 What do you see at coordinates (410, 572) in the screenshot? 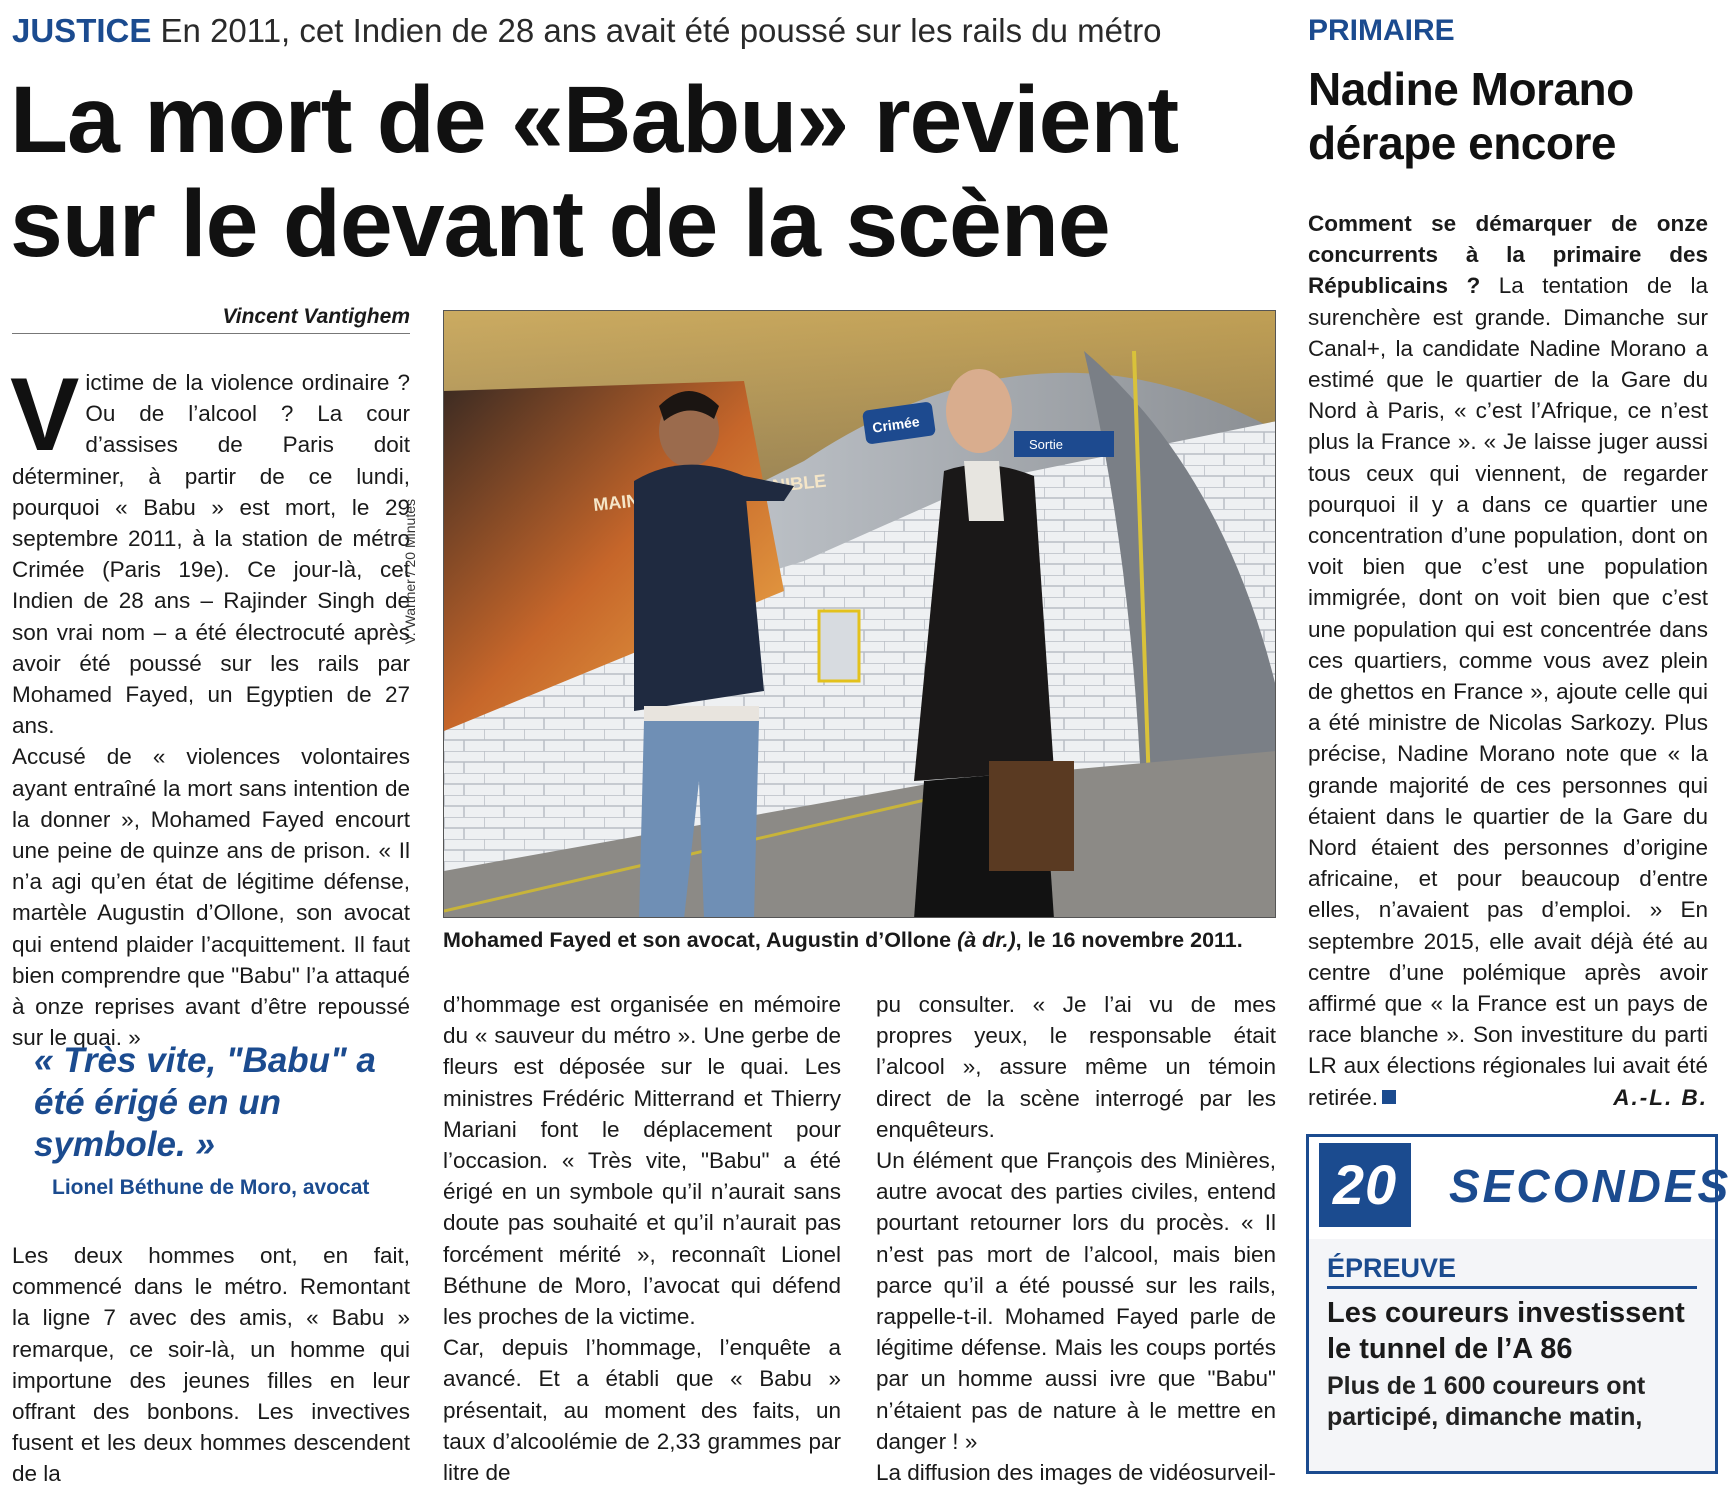
I see `photo-credit: V. Wartner / 20 Minutes` at bounding box center [410, 572].